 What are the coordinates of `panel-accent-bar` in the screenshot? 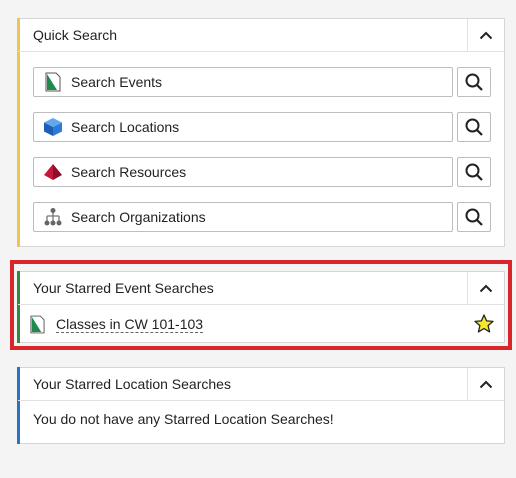 It's located at (18, 132).